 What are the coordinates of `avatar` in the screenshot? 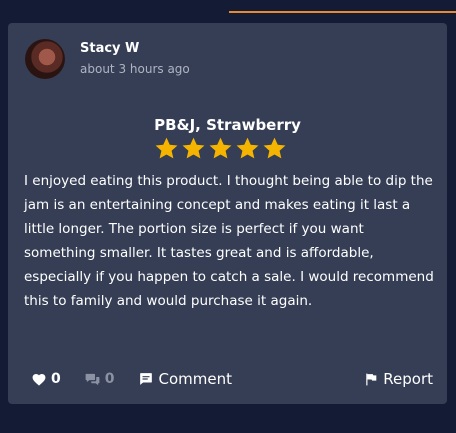 It's located at (45, 59).